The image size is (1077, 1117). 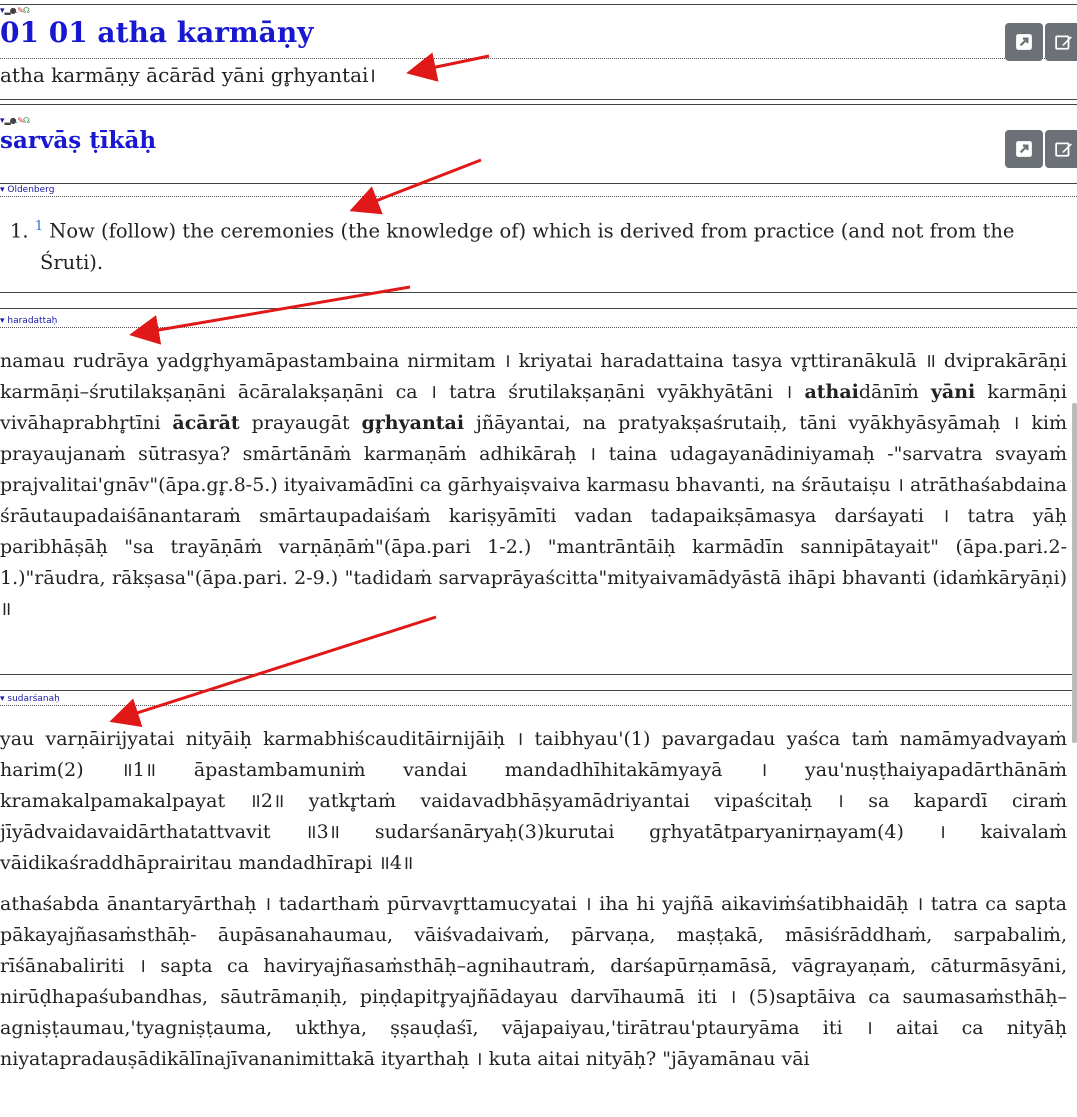 What do you see at coordinates (19, 231) in the screenshot?
I see `list-number: 1.` at bounding box center [19, 231].